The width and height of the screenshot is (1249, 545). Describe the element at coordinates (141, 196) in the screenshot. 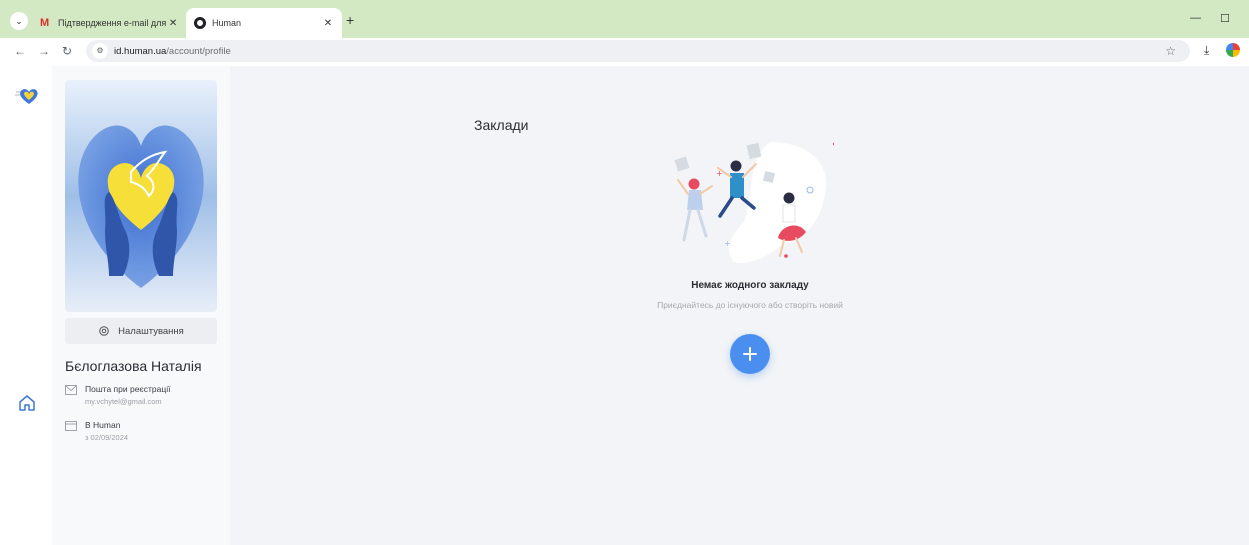

I see `profile-cover-image` at that location.